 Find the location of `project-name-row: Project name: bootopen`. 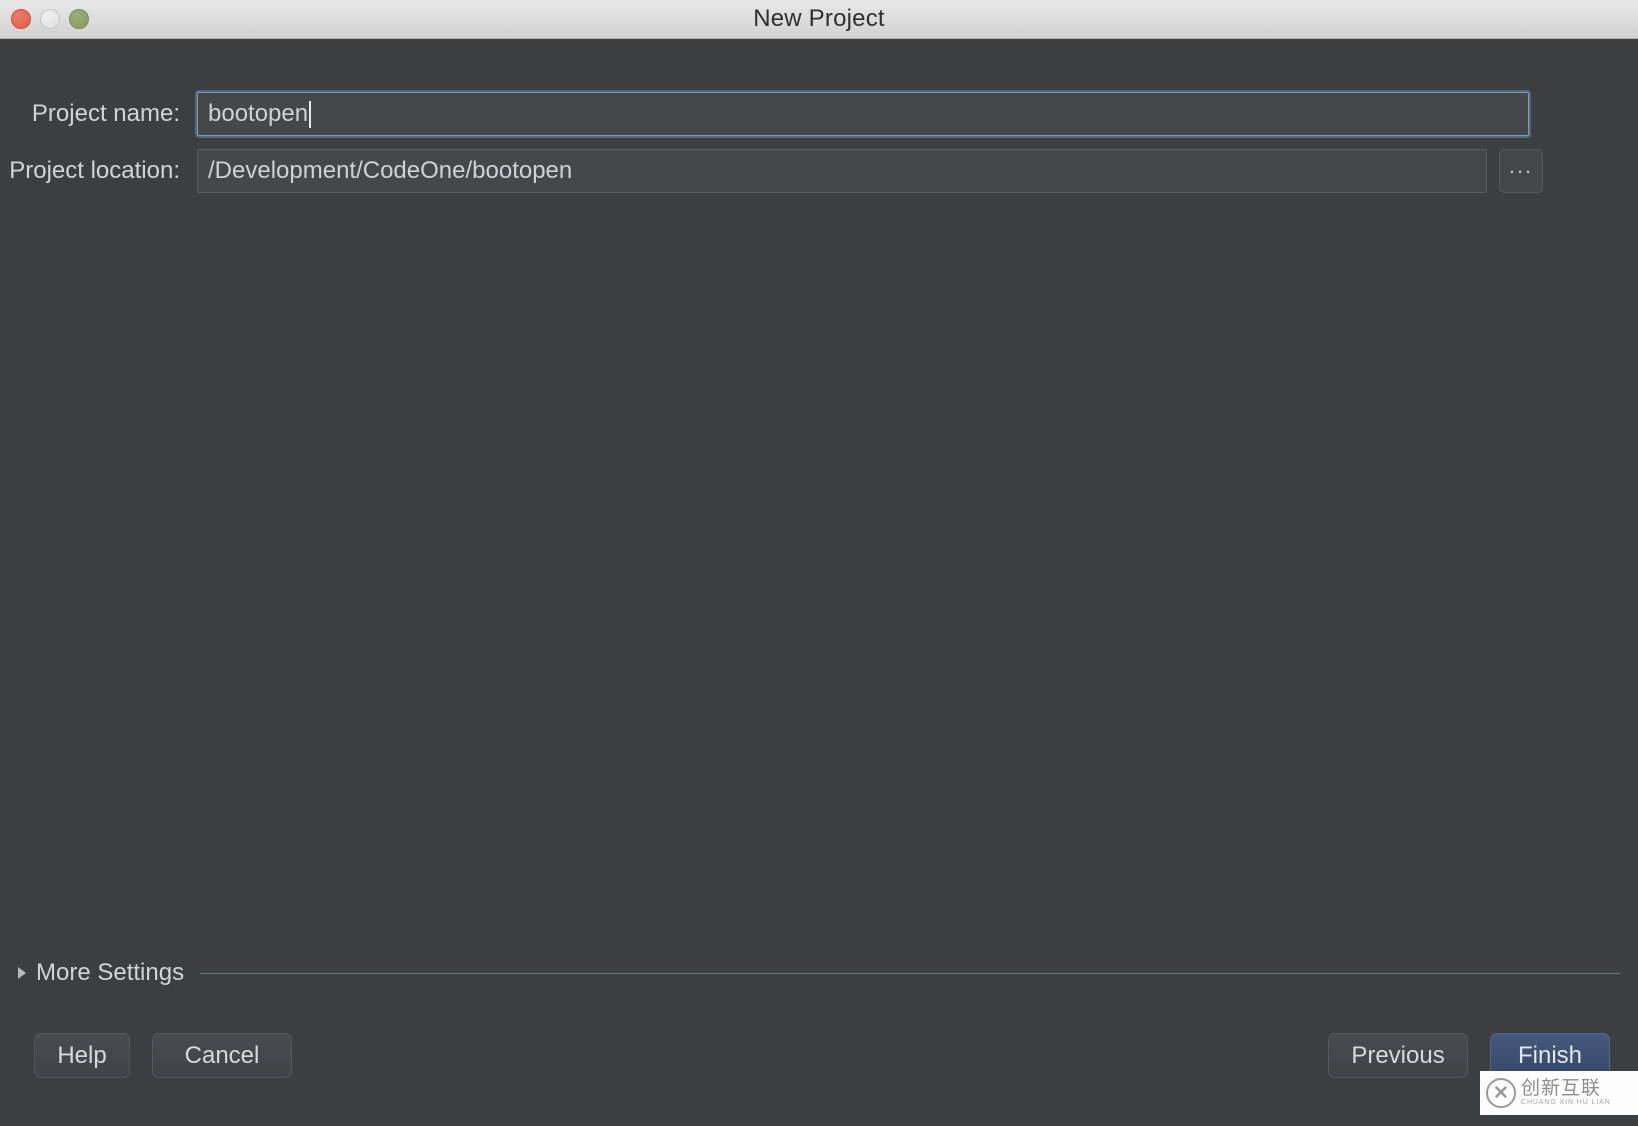

project-name-row: Project name: bootopen is located at coordinates (819, 114).